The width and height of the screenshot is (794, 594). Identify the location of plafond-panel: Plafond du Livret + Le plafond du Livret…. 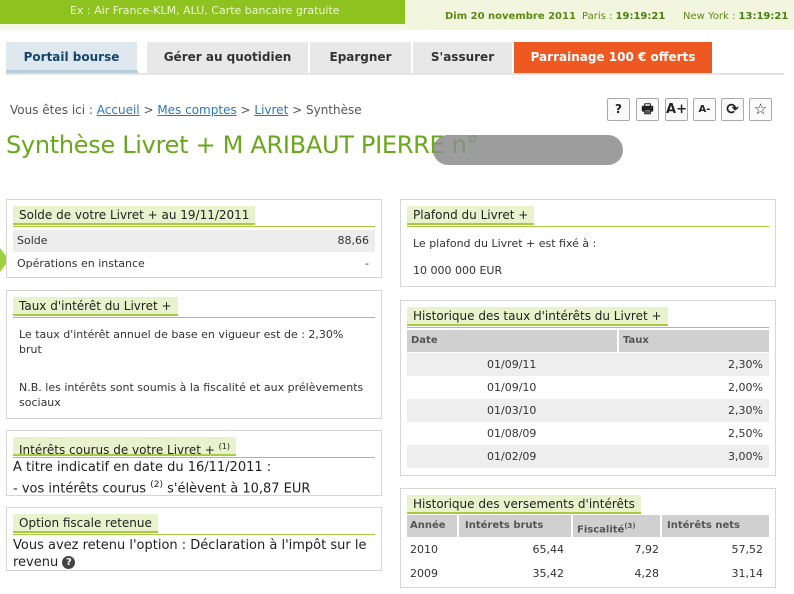
(588, 243).